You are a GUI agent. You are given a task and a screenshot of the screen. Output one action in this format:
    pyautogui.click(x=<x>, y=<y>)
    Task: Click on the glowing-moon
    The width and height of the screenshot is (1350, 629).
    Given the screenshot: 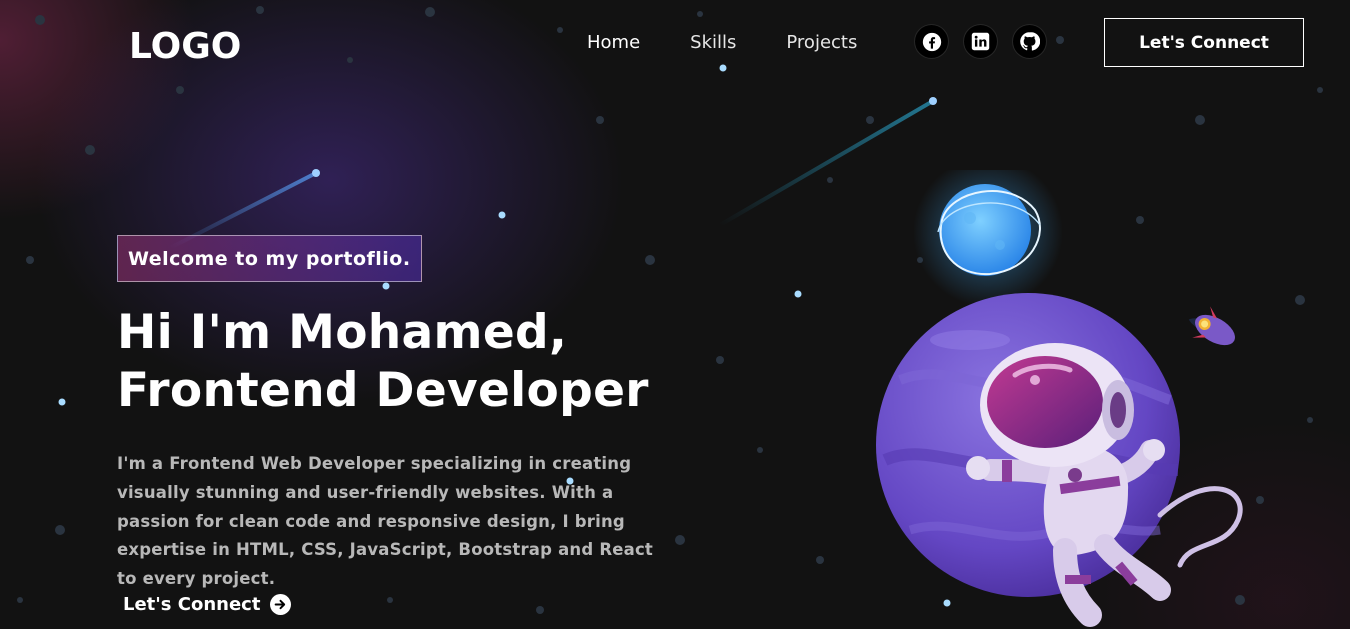 What is the action you would take?
    pyautogui.click(x=988, y=238)
    